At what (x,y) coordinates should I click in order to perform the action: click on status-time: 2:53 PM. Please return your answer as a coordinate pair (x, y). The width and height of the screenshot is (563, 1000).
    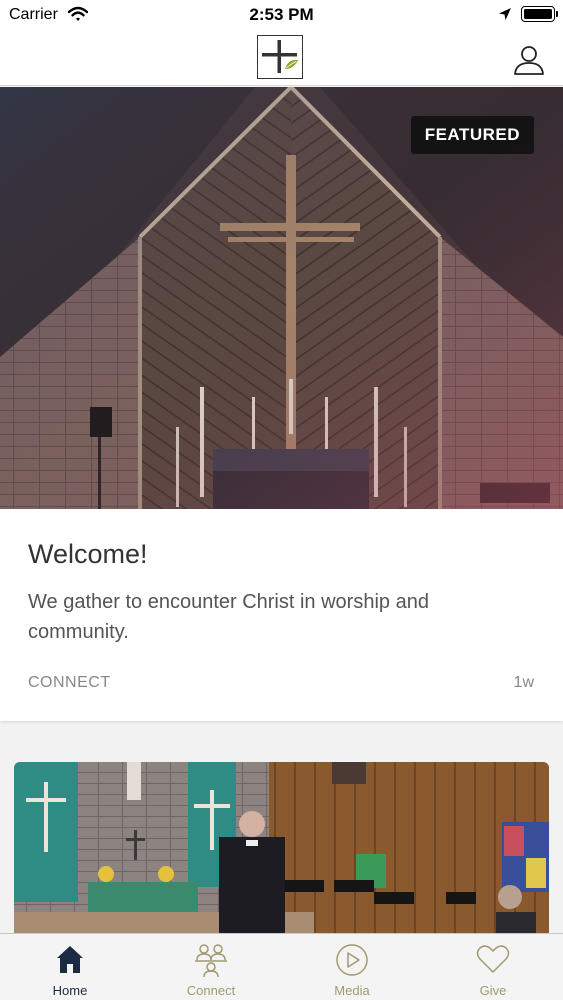
    Looking at the image, I should click on (281, 14).